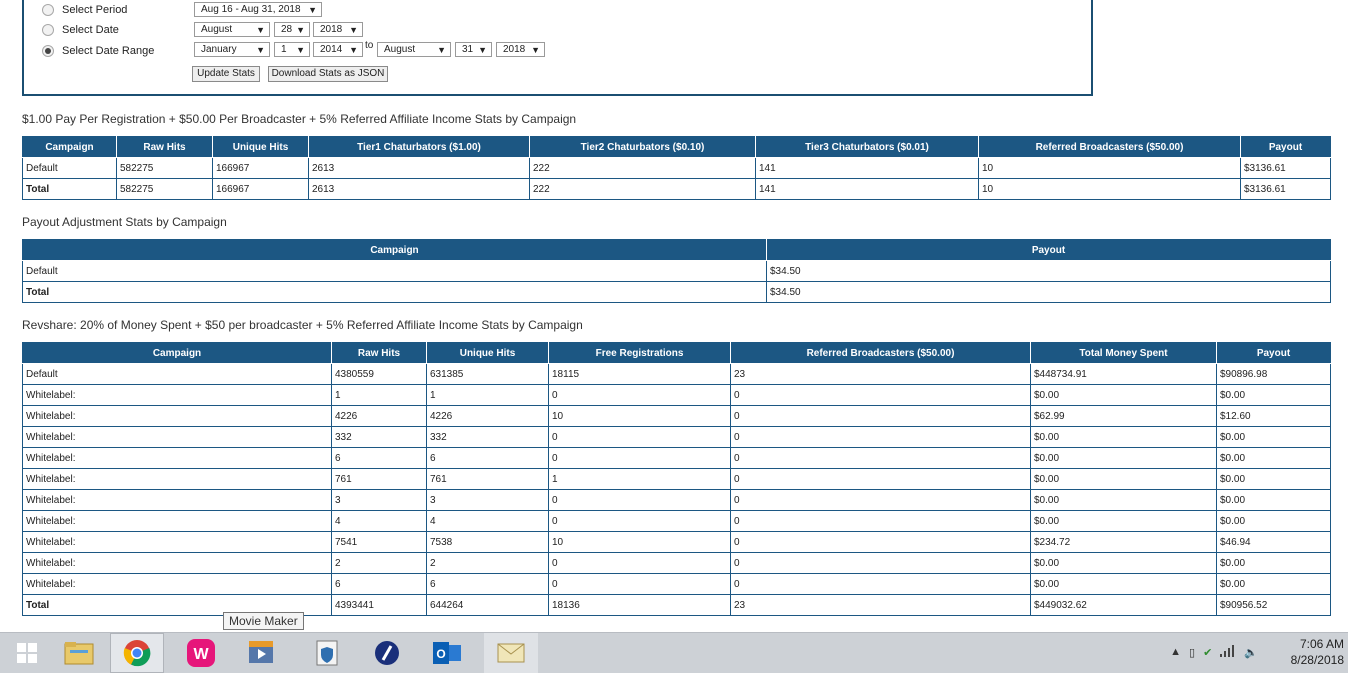  What do you see at coordinates (642, 147) in the screenshot?
I see `column-header: Tier2 Chaturbators ($0.10)` at bounding box center [642, 147].